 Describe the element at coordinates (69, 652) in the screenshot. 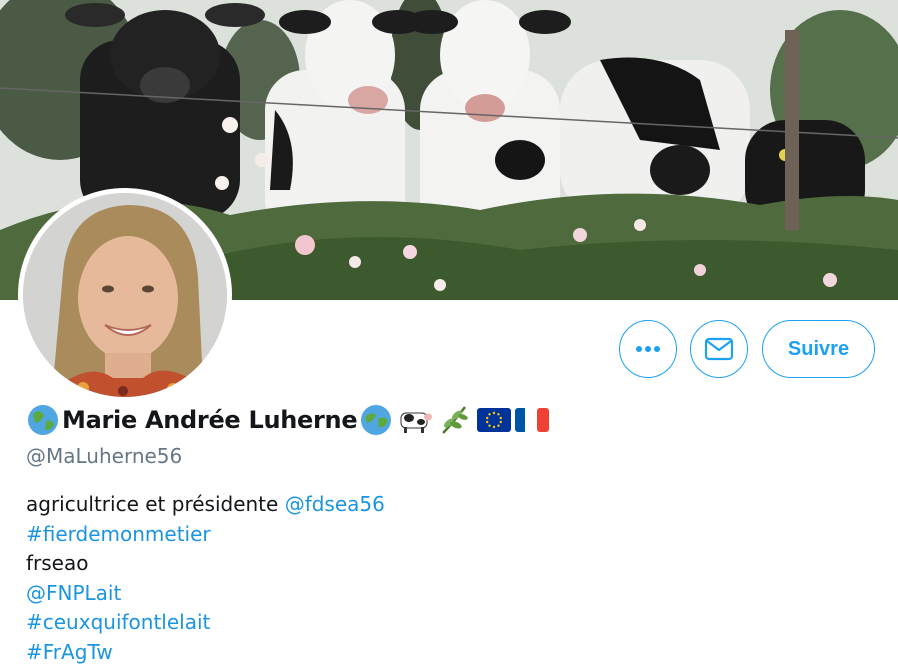

I see `hashtag-link-fragtw: #FrAgTw` at that location.